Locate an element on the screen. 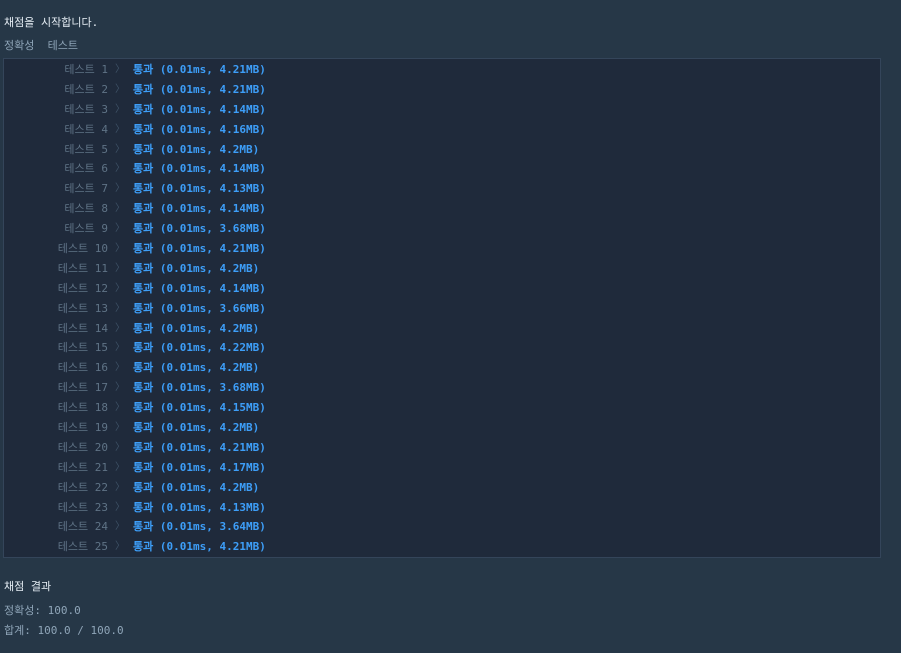 The width and height of the screenshot is (901, 653). test-label: 테스트 23 is located at coordinates (82, 507).